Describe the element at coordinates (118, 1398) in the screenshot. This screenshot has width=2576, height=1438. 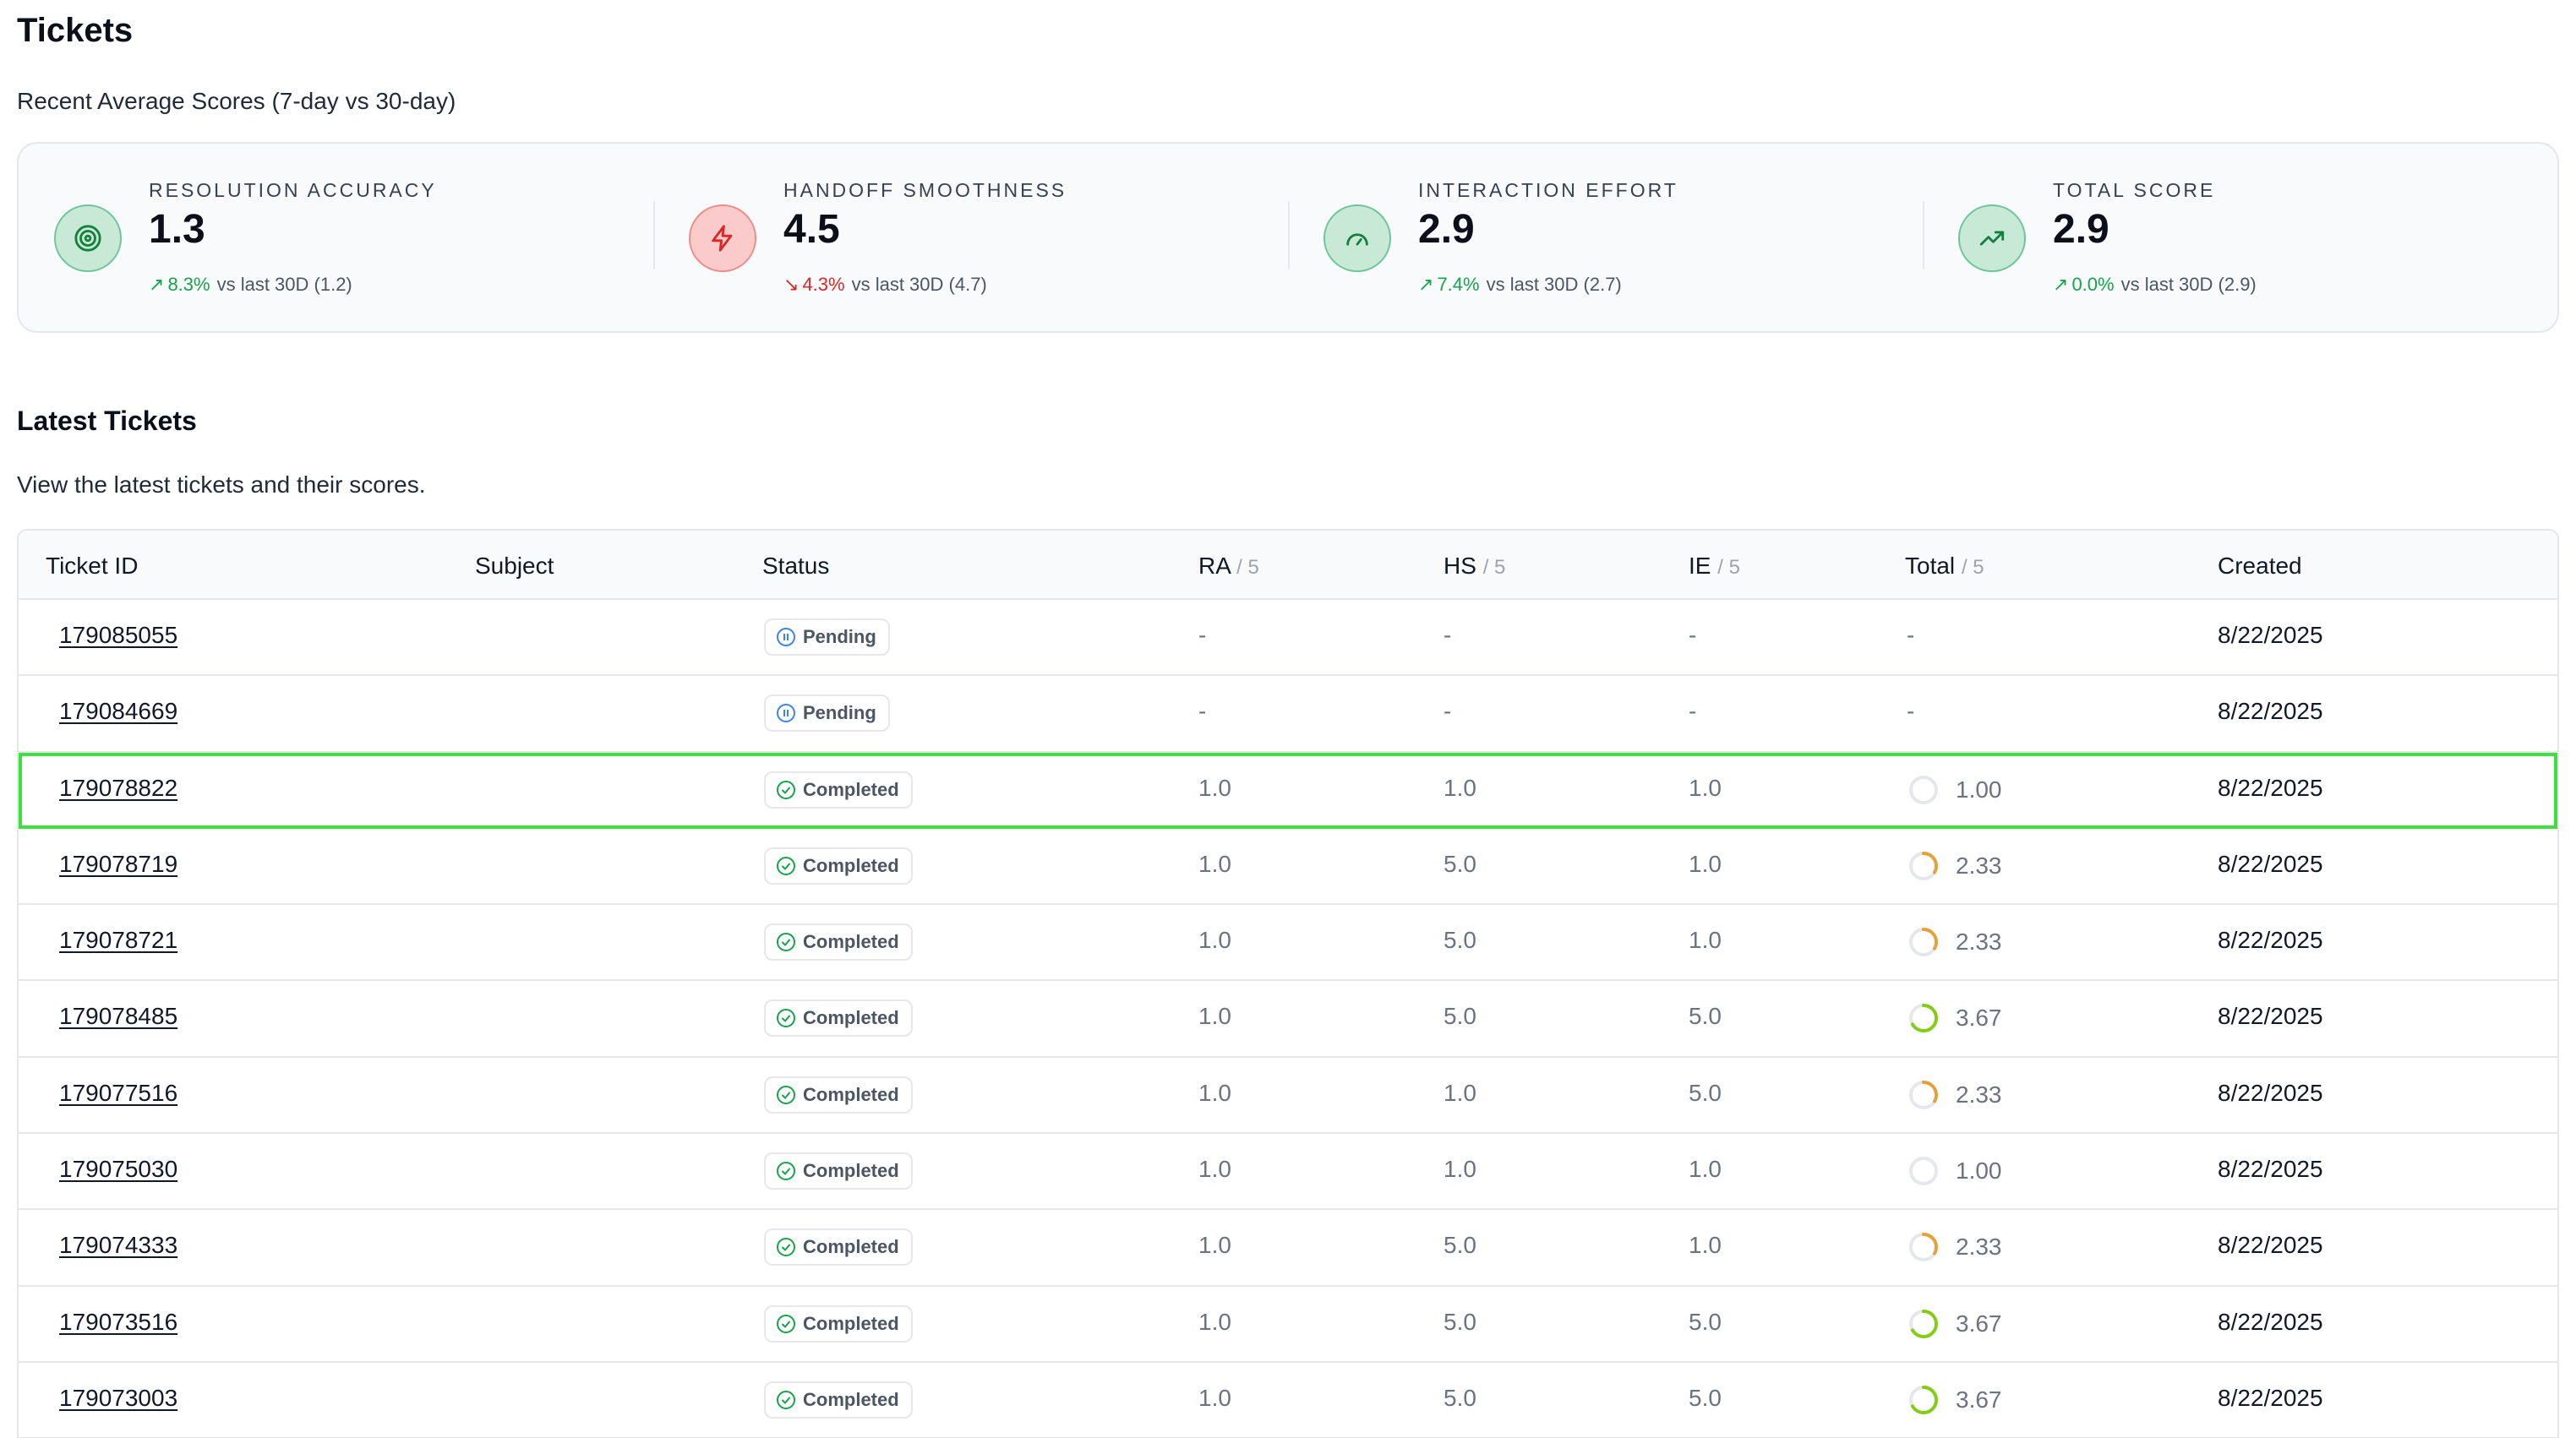
I see `ticket-id-link: 179073003` at that location.